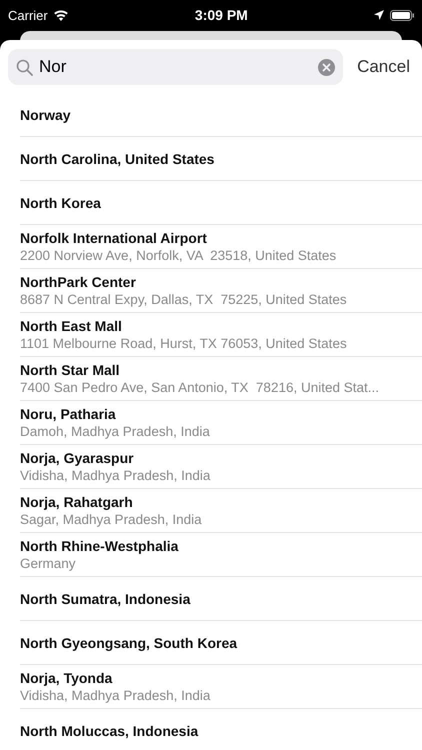 This screenshot has height=750, width=422. I want to click on battery-icon, so click(402, 15).